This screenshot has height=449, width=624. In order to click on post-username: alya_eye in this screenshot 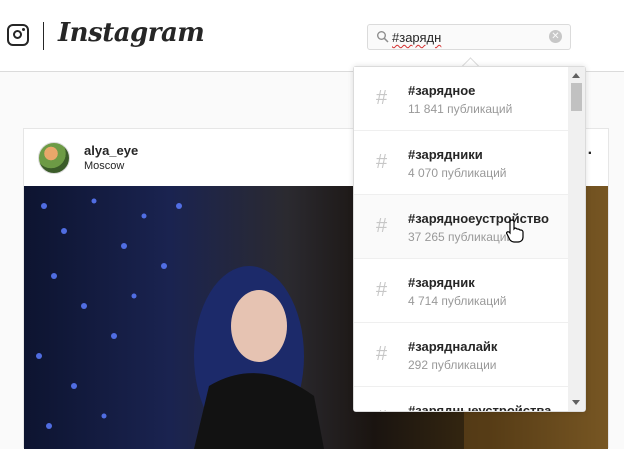, I will do `click(111, 150)`.